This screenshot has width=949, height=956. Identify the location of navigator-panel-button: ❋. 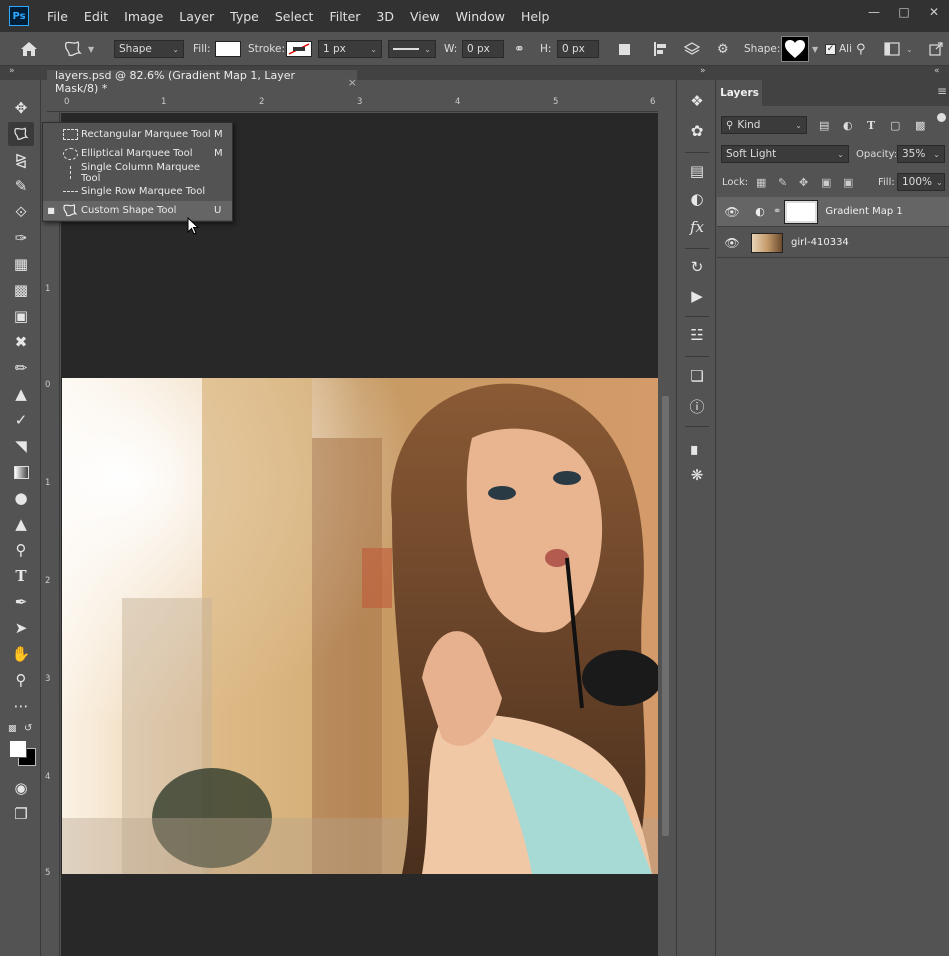
(697, 475).